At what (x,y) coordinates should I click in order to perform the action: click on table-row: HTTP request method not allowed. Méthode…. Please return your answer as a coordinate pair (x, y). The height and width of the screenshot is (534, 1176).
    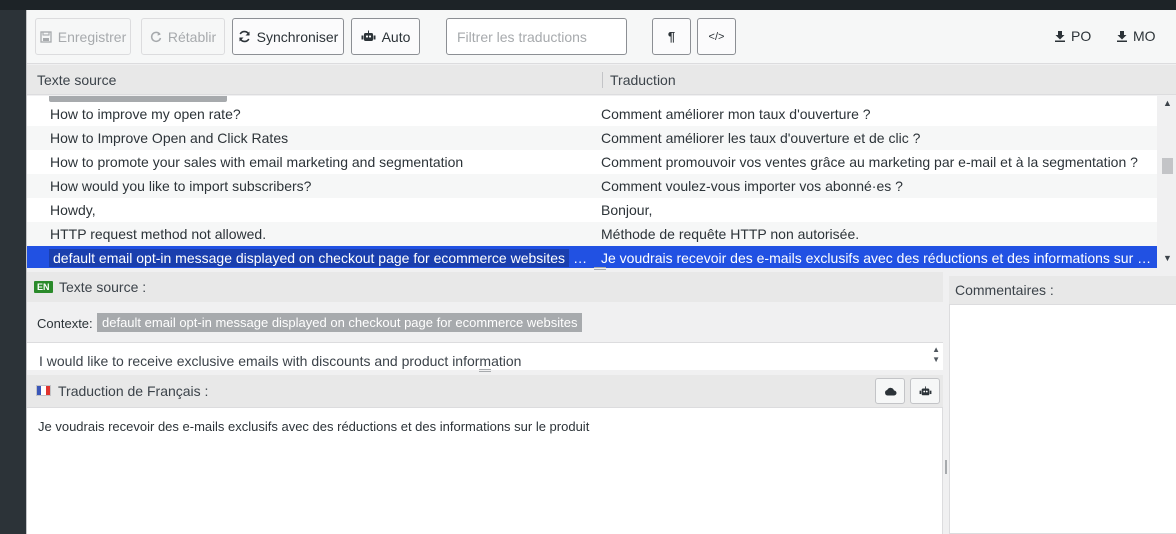
    Looking at the image, I should click on (592, 234).